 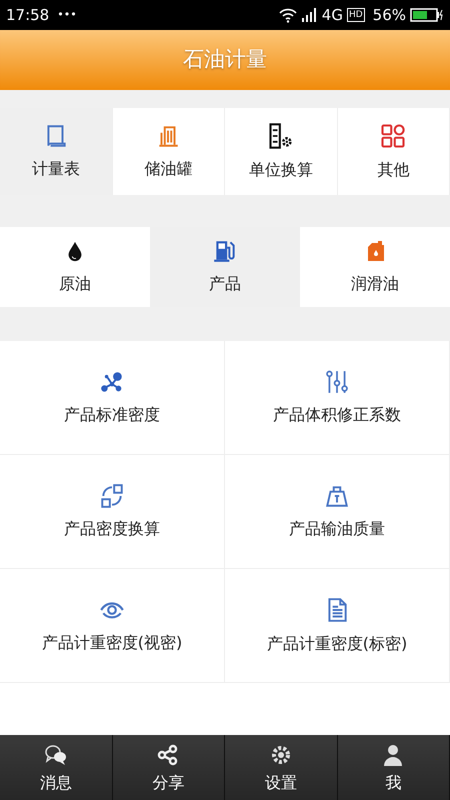 What do you see at coordinates (281, 767) in the screenshot?
I see `nav-tab: 设置` at bounding box center [281, 767].